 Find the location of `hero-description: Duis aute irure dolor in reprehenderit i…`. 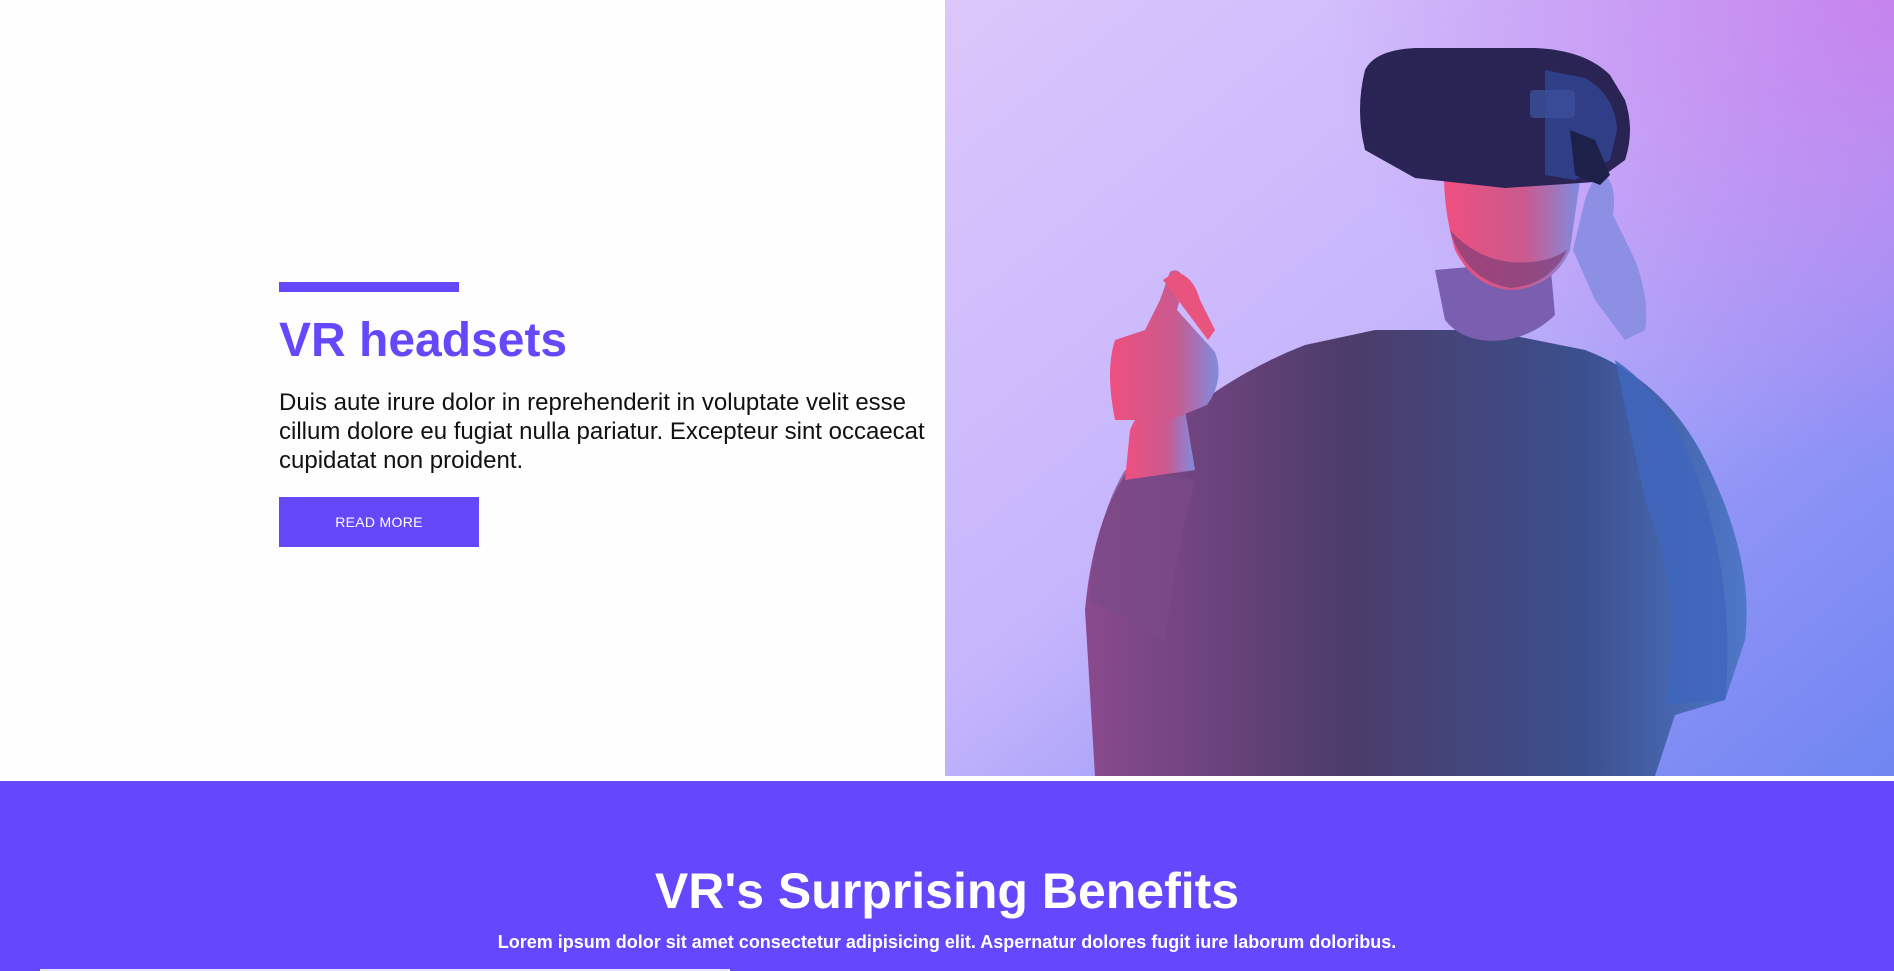

hero-description: Duis aute irure dolor in reprehenderit i… is located at coordinates (602, 431).